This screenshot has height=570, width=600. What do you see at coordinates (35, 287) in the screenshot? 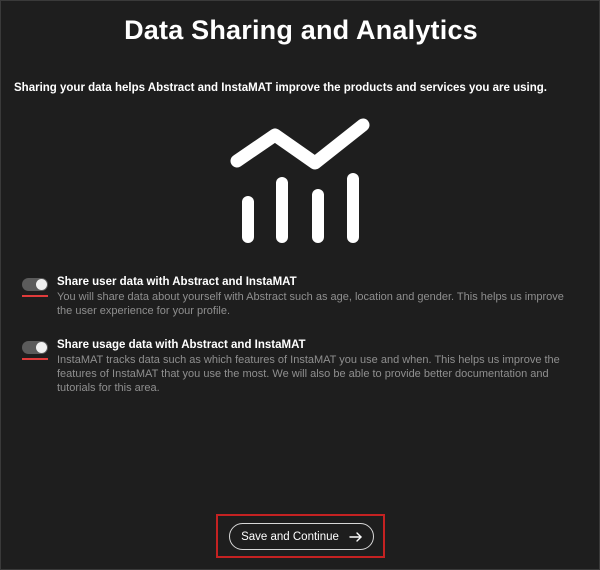
I see `share-user-data-toggle` at bounding box center [35, 287].